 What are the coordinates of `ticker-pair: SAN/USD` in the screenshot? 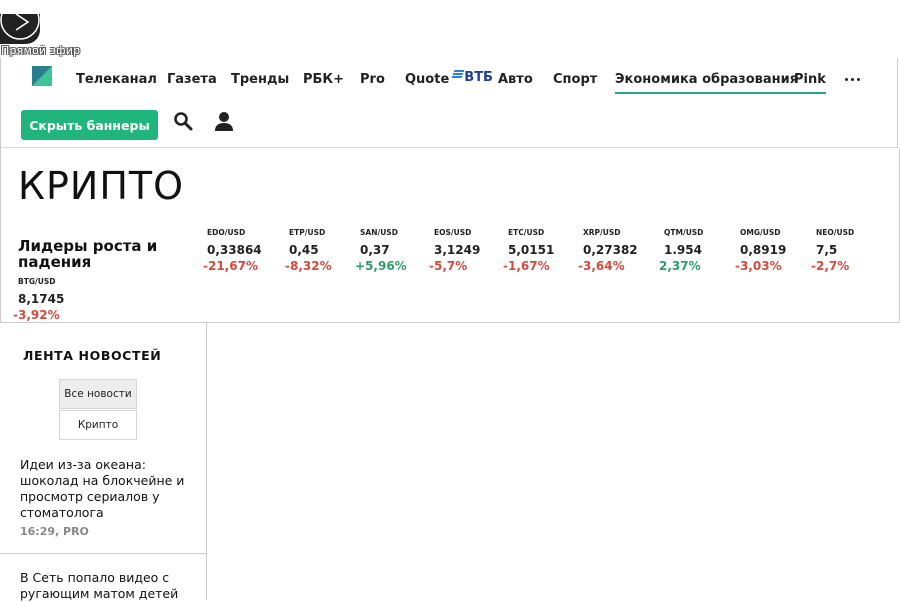 It's located at (379, 232).